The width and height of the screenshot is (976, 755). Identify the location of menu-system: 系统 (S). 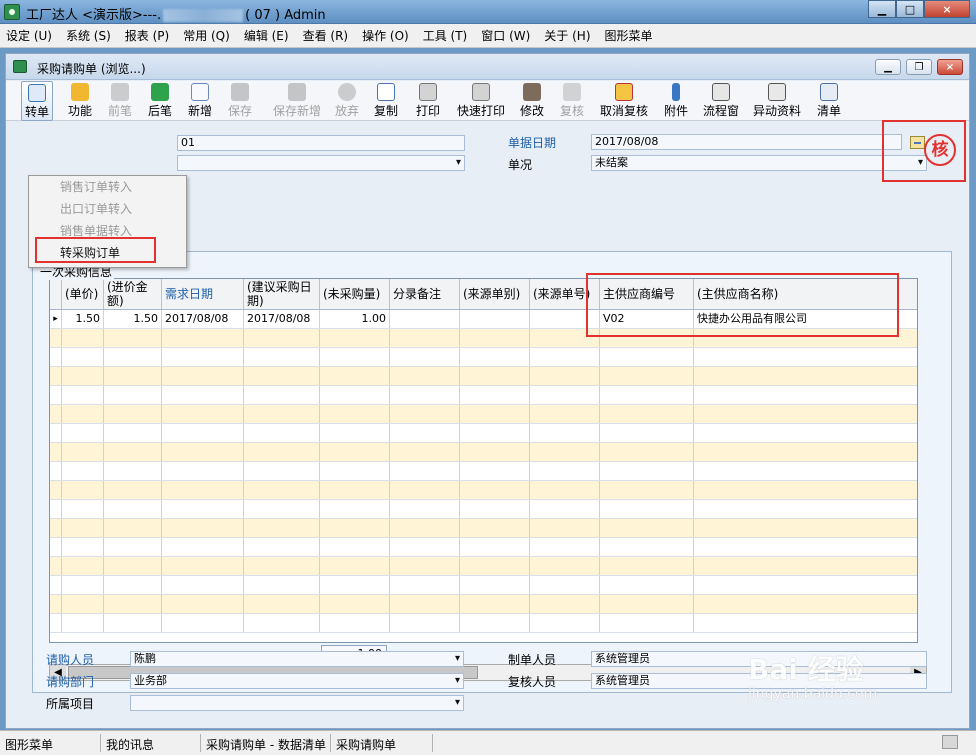
(88, 35).